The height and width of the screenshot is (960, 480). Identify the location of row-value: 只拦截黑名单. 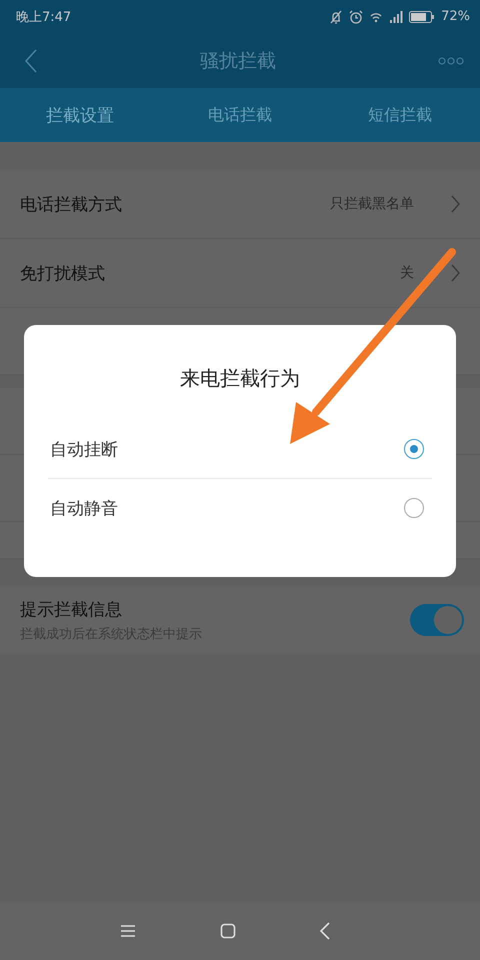
(372, 204).